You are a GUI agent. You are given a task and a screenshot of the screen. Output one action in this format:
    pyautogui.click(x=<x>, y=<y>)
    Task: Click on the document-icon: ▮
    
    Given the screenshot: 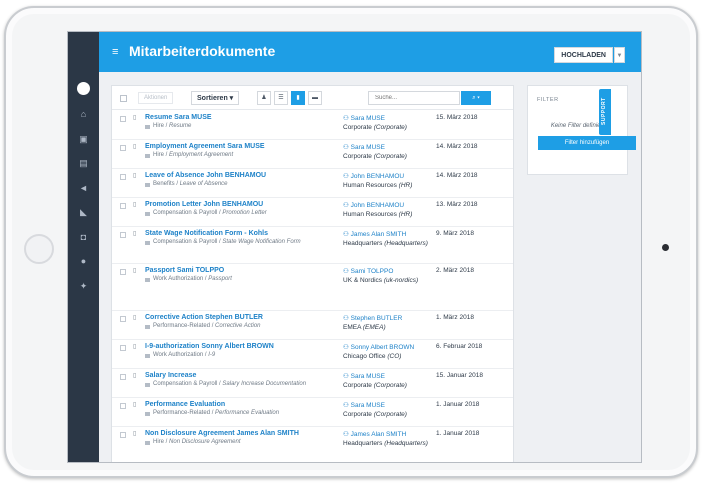 What is the action you would take?
    pyautogui.click(x=298, y=98)
    